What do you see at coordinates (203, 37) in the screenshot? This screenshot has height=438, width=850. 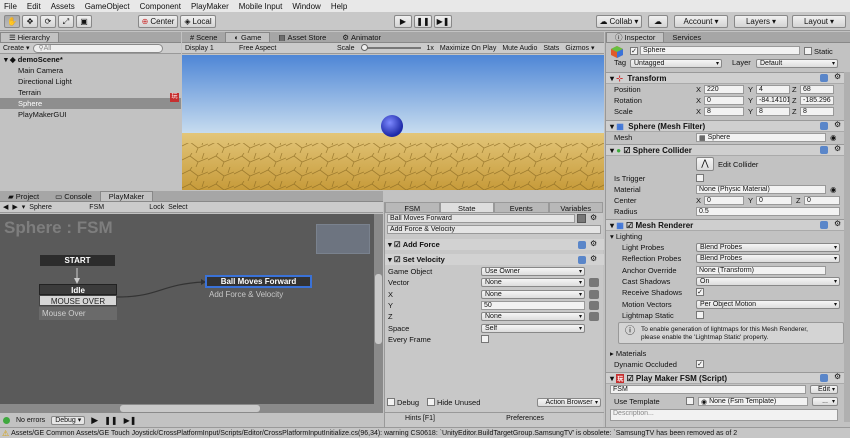 I see `tab-scene: # Scene` at bounding box center [203, 37].